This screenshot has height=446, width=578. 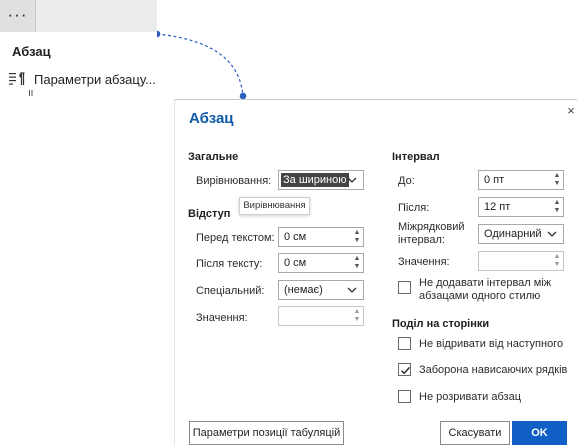 What do you see at coordinates (539, 433) in the screenshot?
I see `ok-button: OK` at bounding box center [539, 433].